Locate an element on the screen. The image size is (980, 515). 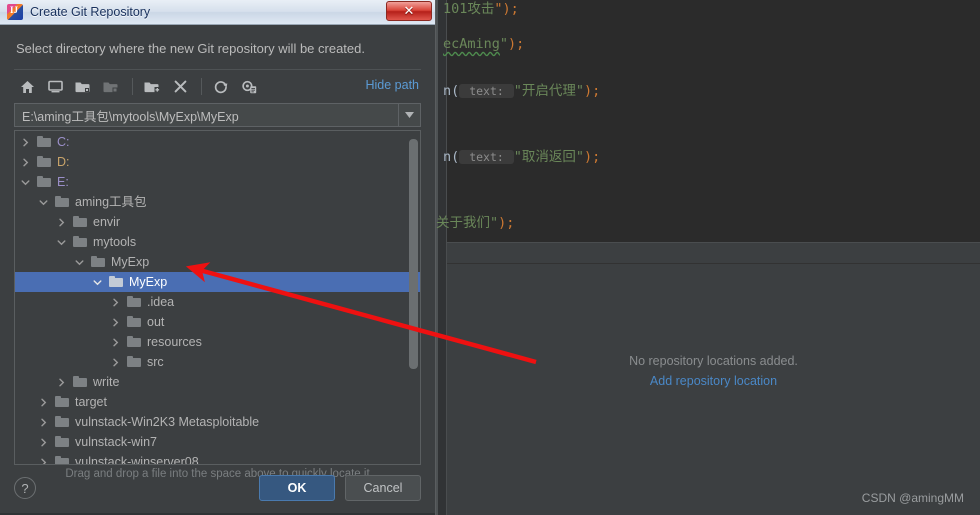
tree-row-label: write is located at coordinates (106, 382).